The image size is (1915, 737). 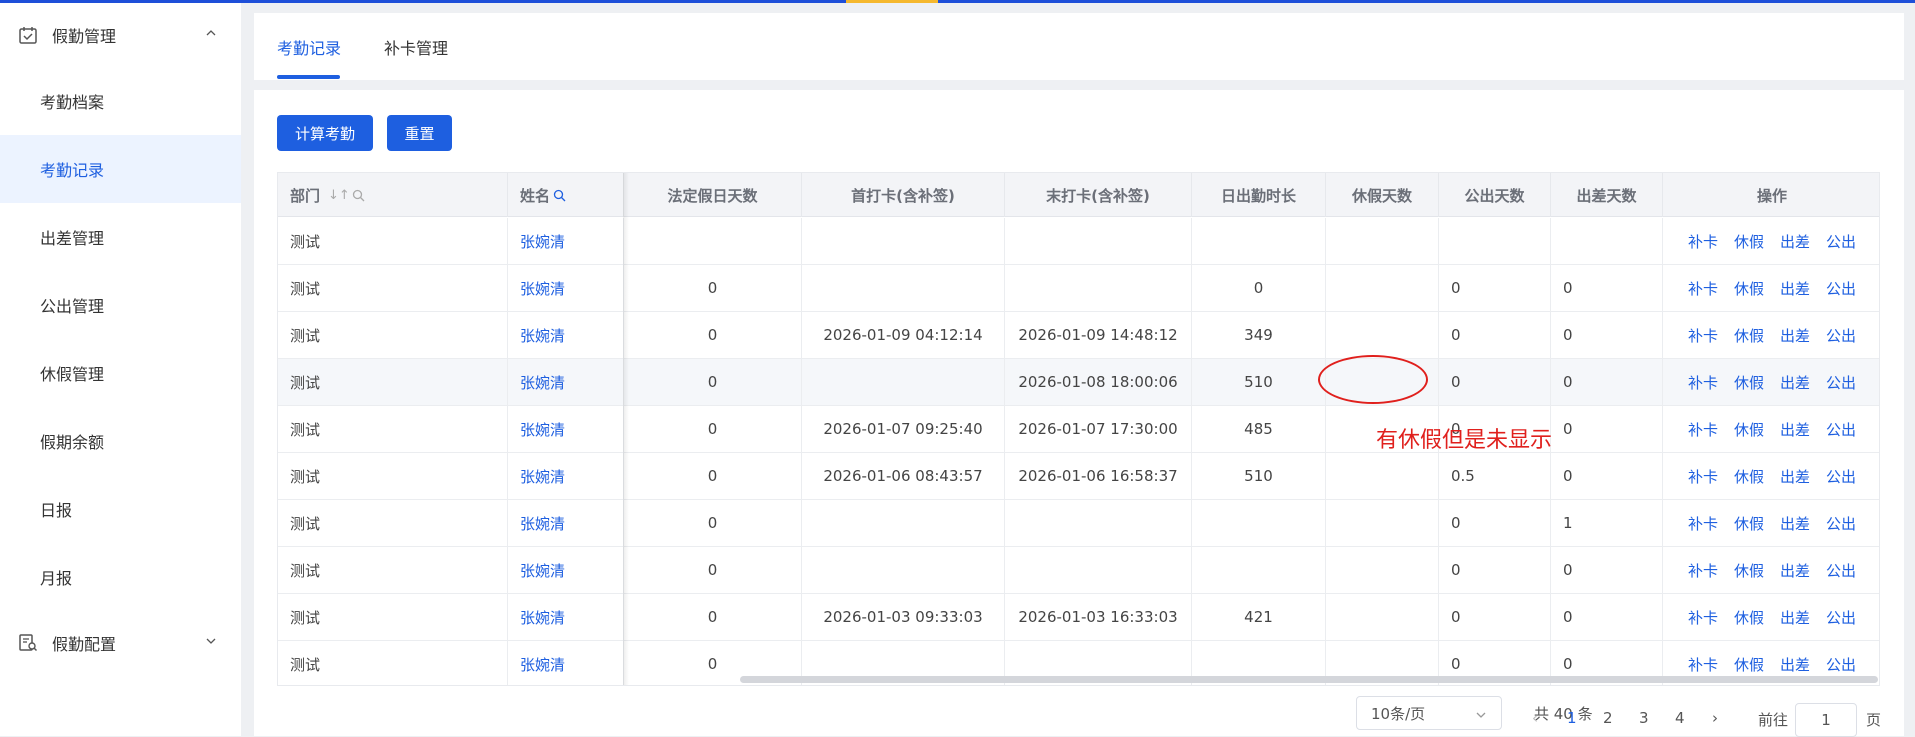 What do you see at coordinates (120, 305) in the screenshot?
I see `sidebar-item: 公出管理` at bounding box center [120, 305].